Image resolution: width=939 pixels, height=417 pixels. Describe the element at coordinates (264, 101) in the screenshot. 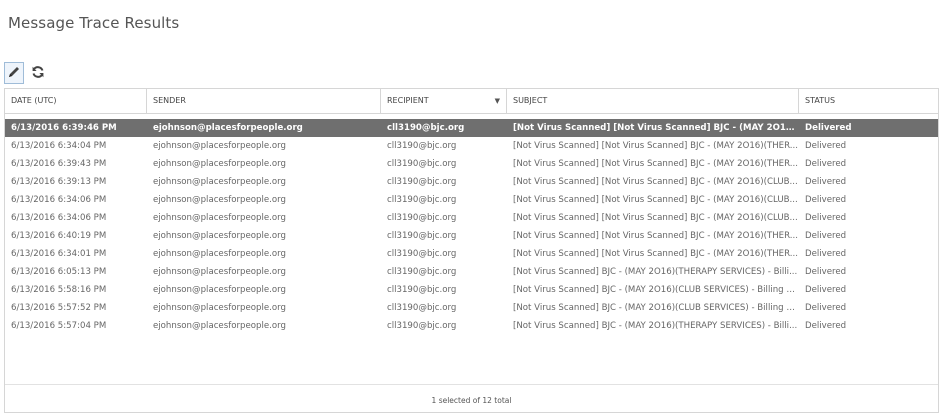

I see `column-header-sender: SENDER` at that location.